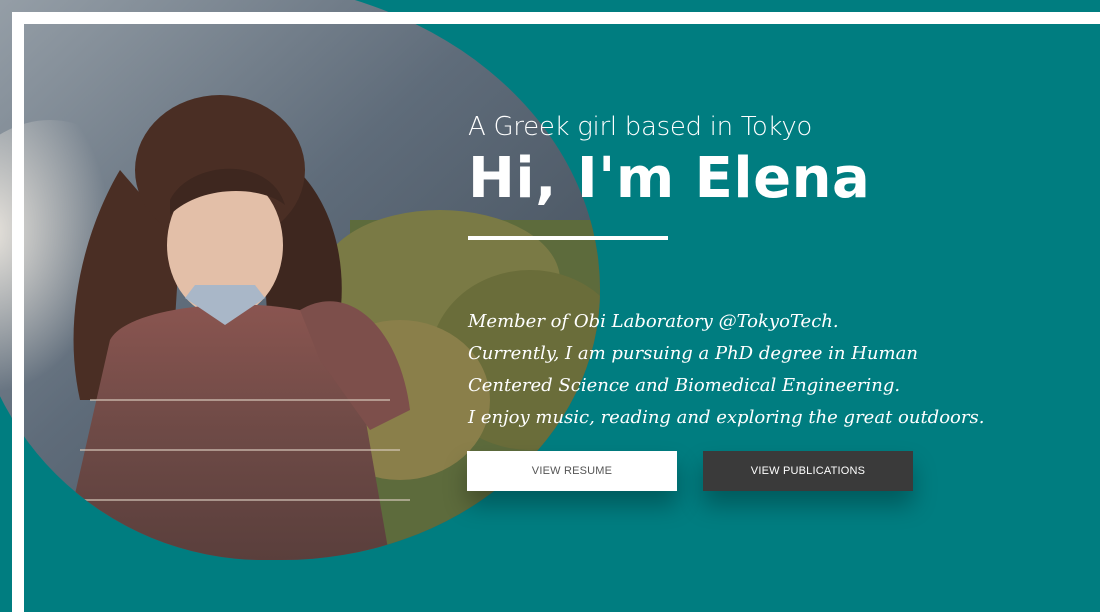  What do you see at coordinates (690, 471) in the screenshot?
I see `hero-actions: VIEW RESUME VIEW PUBLICATIONS` at bounding box center [690, 471].